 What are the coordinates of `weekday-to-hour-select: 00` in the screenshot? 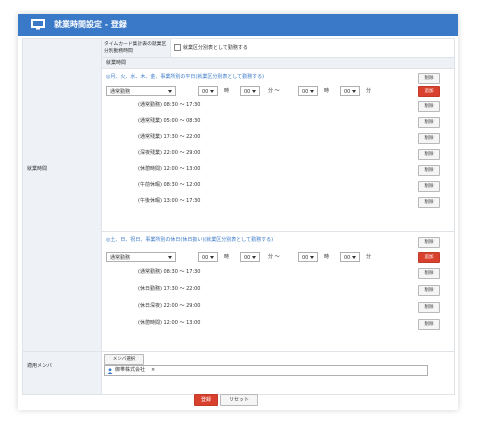 It's located at (308, 91).